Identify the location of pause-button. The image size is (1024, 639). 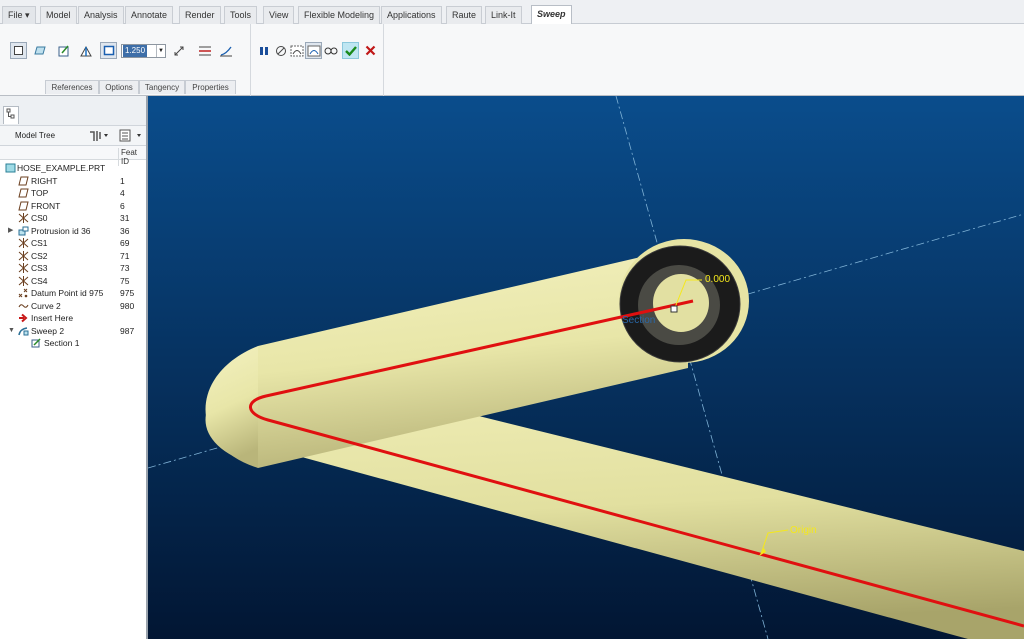
(263, 50).